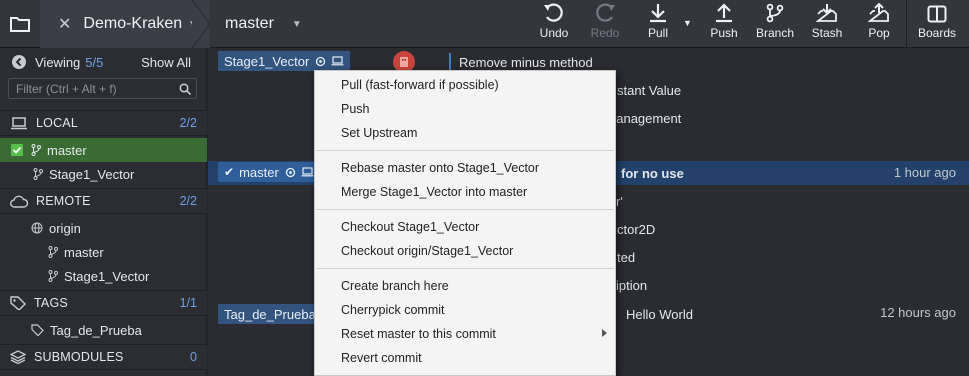 This screenshot has width=969, height=376. Describe the element at coordinates (393, 310) in the screenshot. I see `menu-item-label: Cherrypick commit` at that location.